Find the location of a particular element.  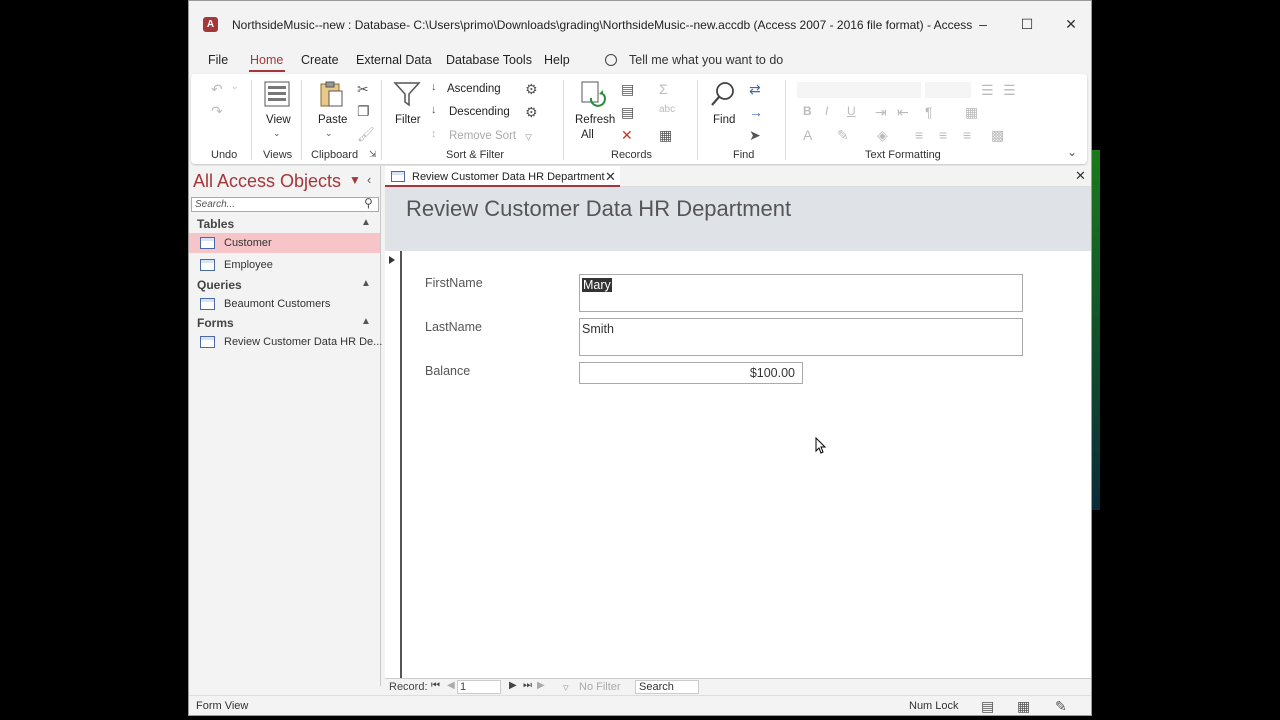

advanced-filter-icon: ⚙ is located at coordinates (531, 112).